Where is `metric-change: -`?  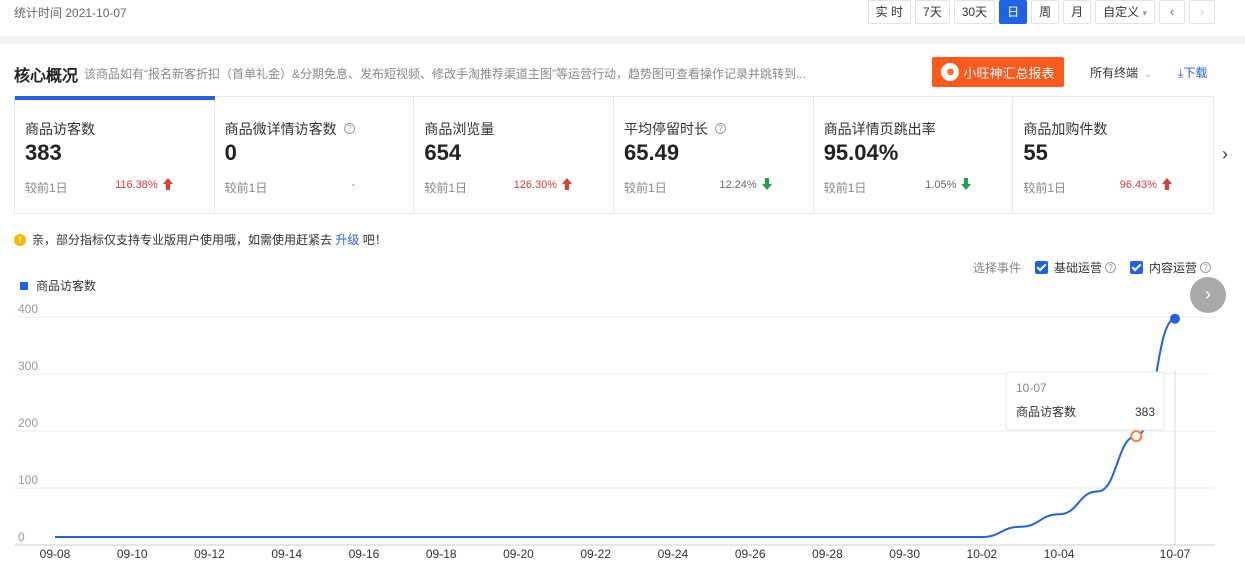
metric-change: - is located at coordinates (353, 185).